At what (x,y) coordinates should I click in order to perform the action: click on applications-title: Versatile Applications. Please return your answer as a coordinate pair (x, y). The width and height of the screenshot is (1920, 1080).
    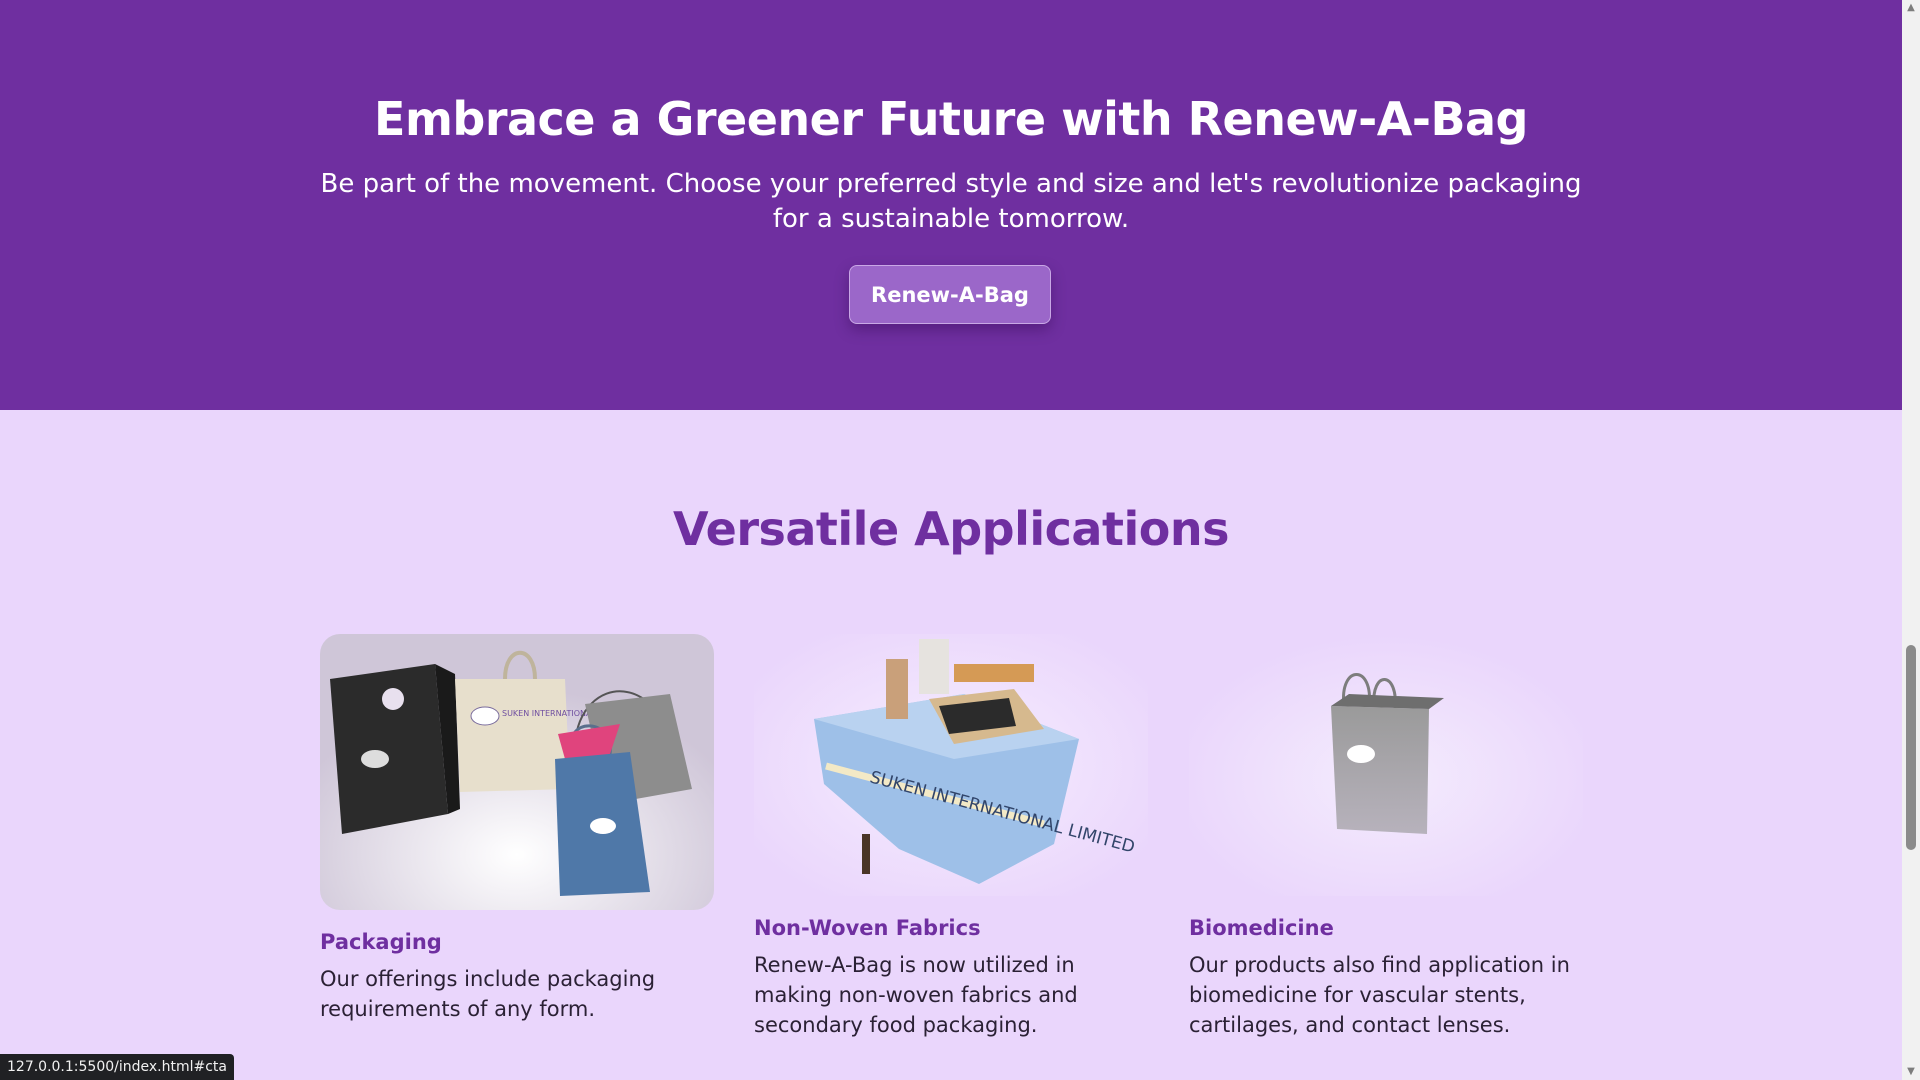
    Looking at the image, I should click on (951, 529).